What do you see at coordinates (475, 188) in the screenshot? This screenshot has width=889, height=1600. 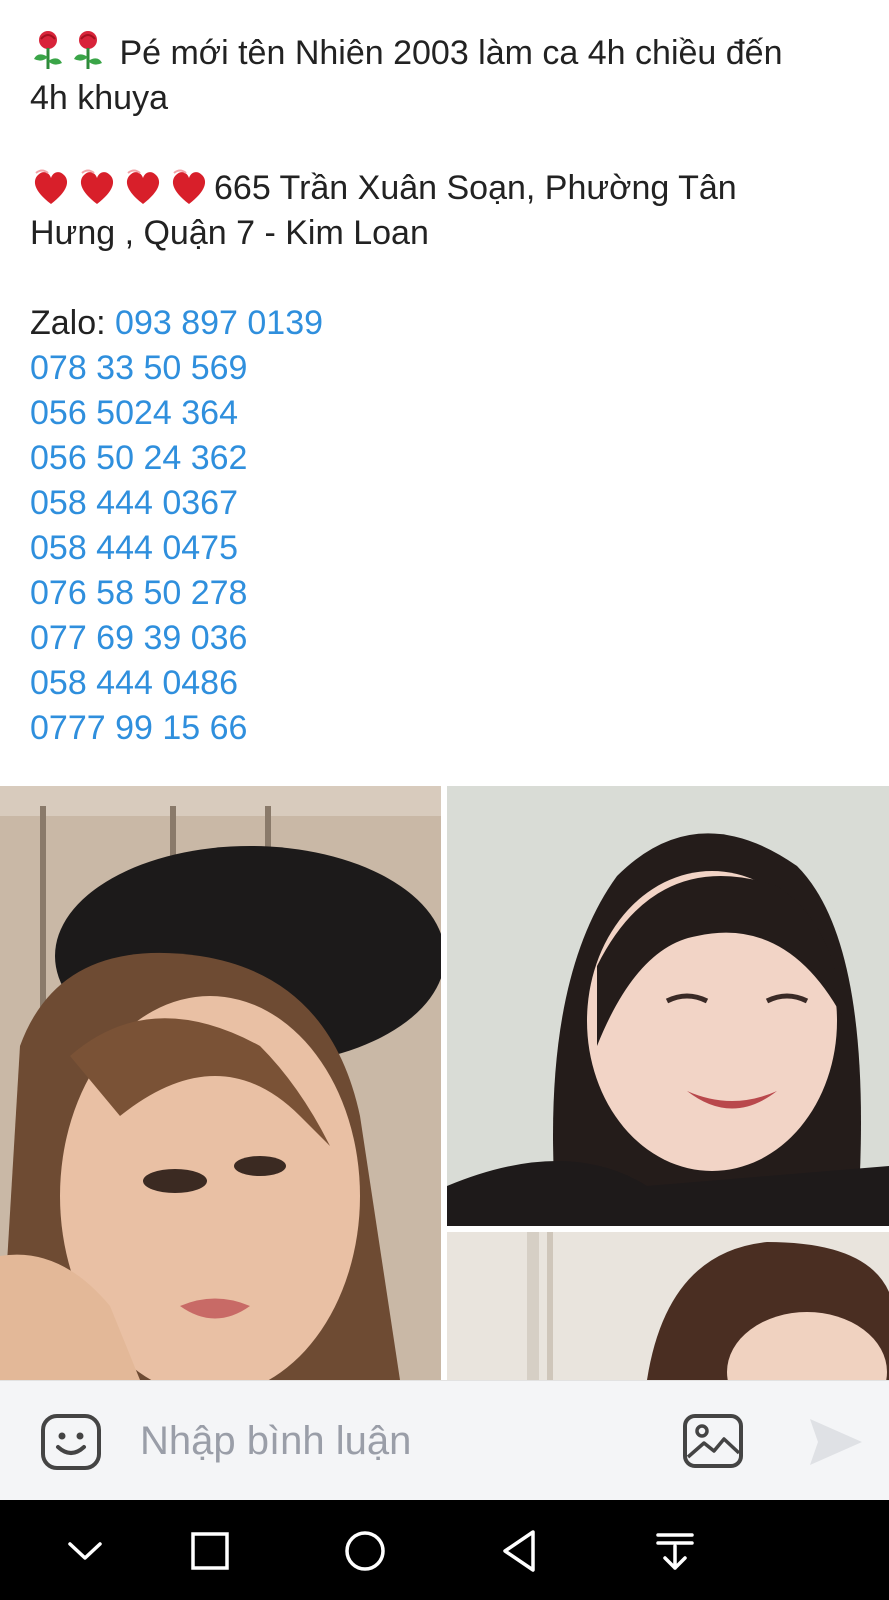 I see `address-text: 665 Trần Xuân Soạn, Phường Tân` at bounding box center [475, 188].